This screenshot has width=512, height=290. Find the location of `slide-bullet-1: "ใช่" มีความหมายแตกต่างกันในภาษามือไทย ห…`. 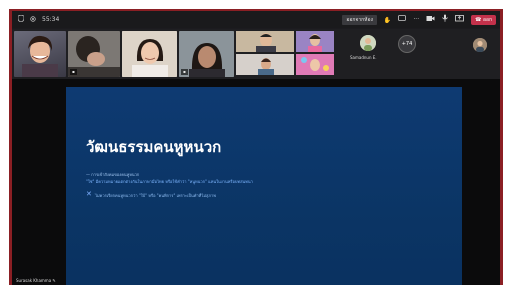

slide-bullet-1: "ใช่" มีความหมายแตกต่างกันในภาษามือไทย ห… is located at coordinates (169, 181).